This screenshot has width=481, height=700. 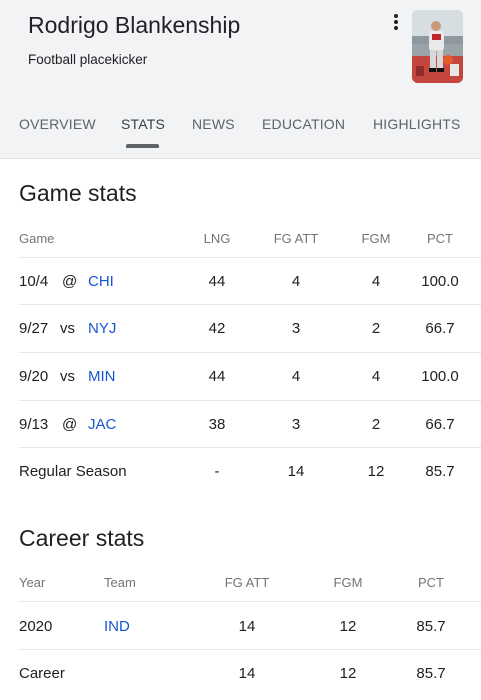 I want to click on regular-season-label: Regular Season, so click(x=73, y=471).